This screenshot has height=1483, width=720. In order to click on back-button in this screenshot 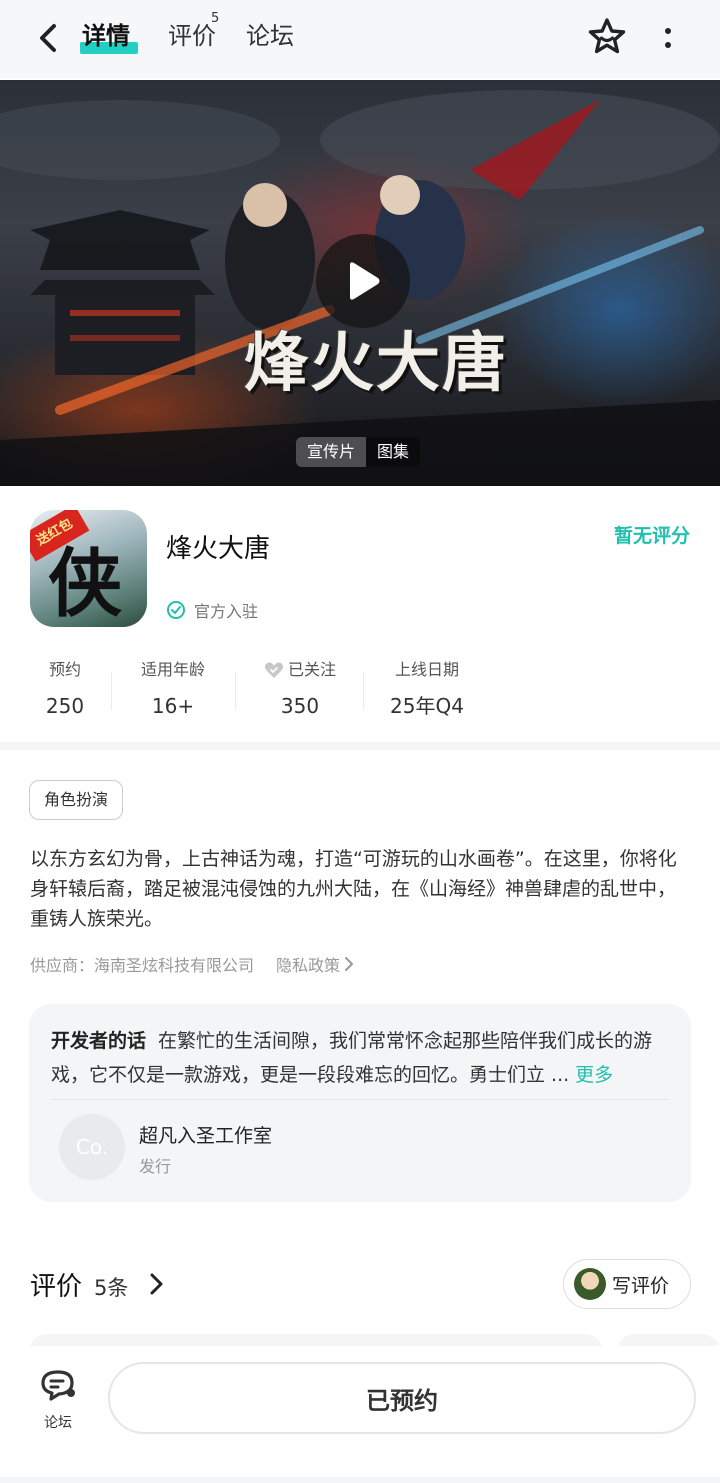, I will do `click(48, 38)`.